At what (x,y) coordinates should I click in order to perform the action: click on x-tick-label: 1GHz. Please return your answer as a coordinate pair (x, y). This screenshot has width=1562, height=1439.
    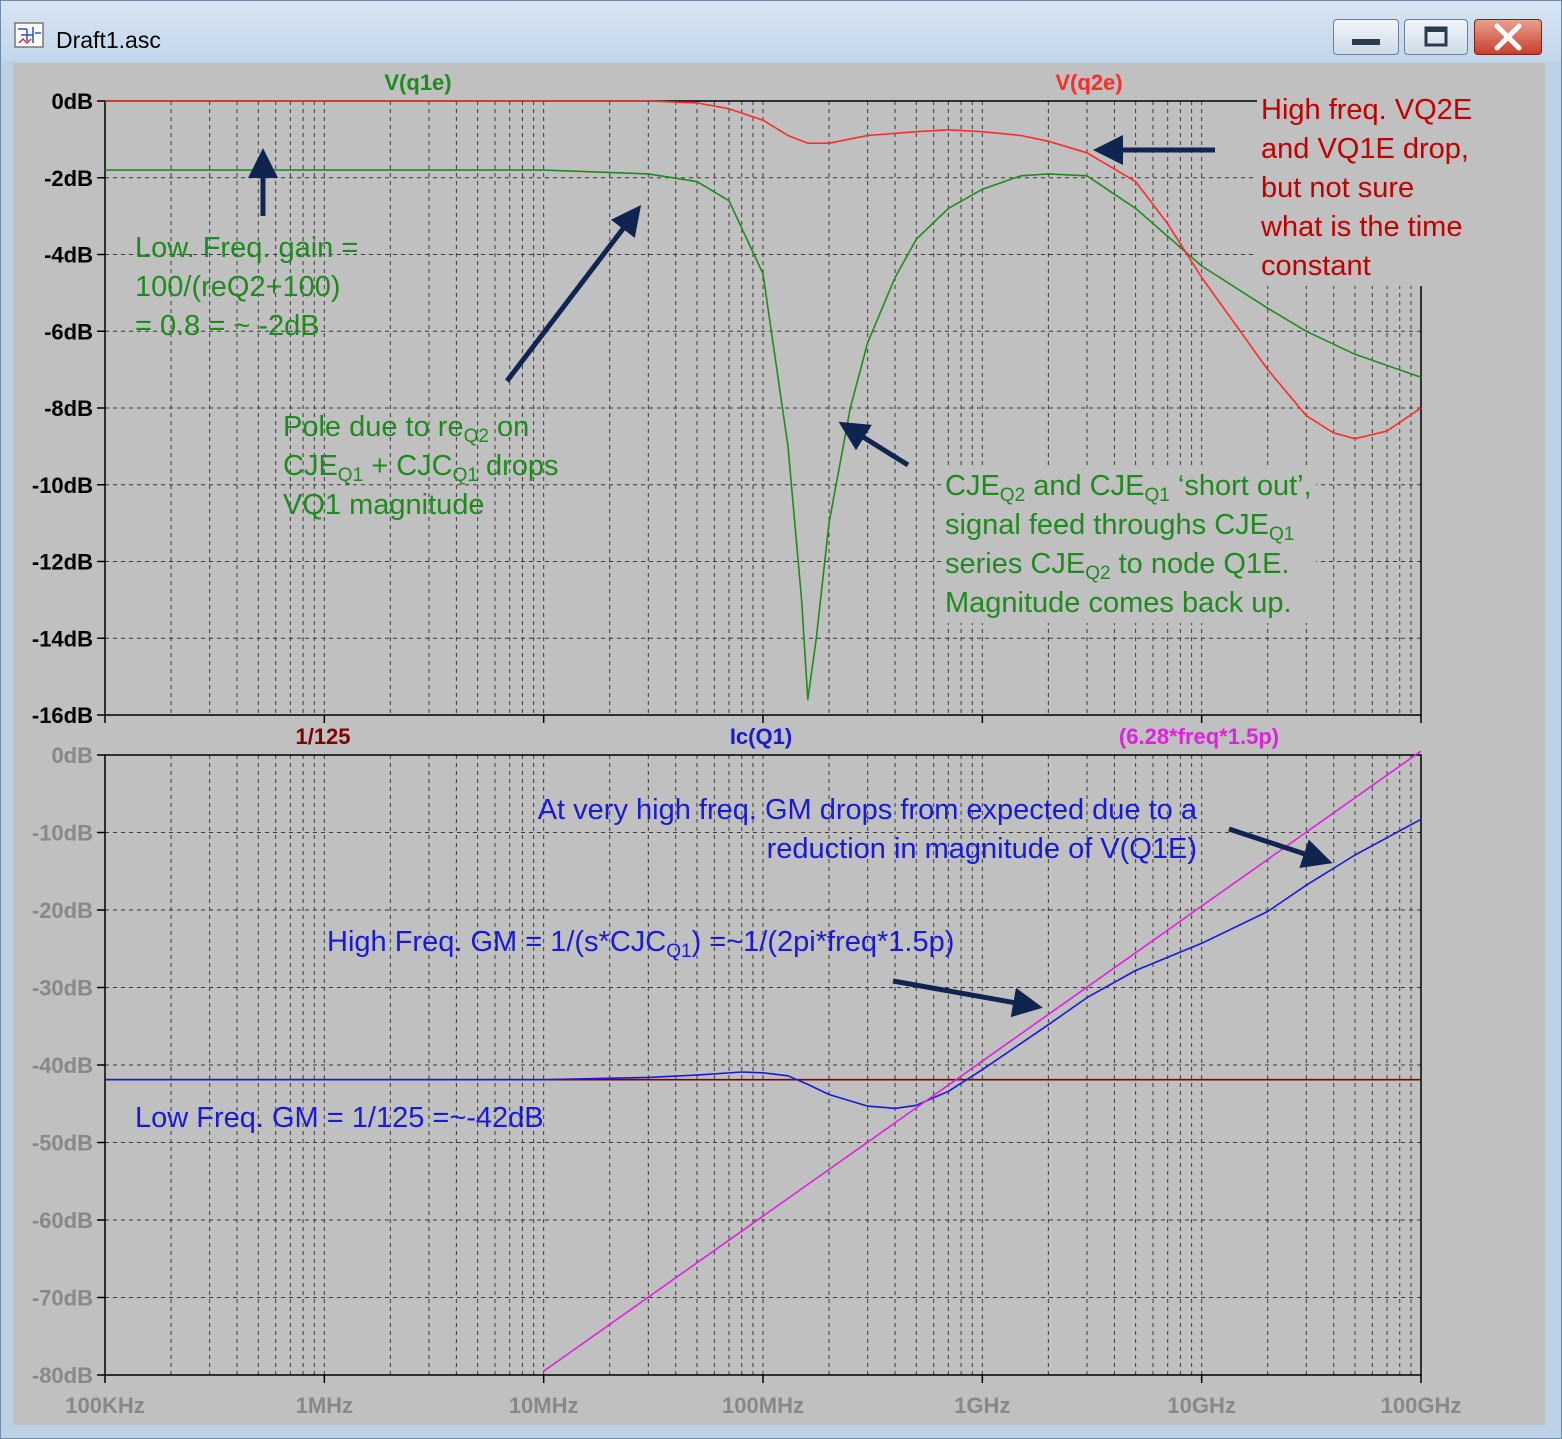
    Looking at the image, I should click on (982, 1405).